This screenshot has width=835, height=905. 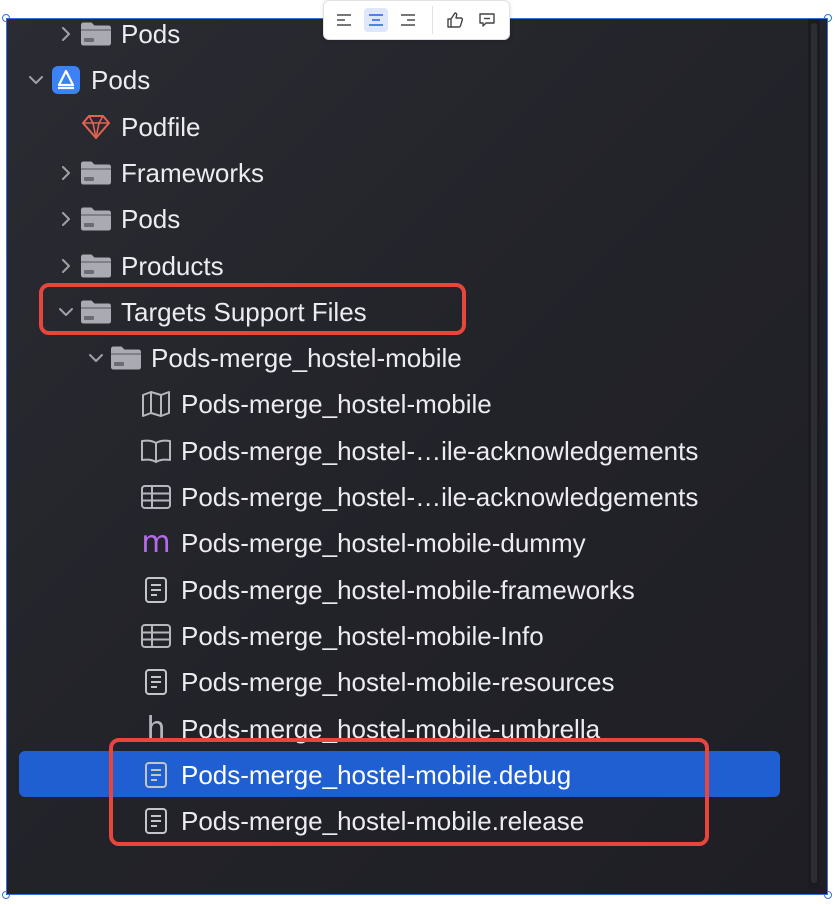 I want to click on scrollbar, so click(x=814, y=454).